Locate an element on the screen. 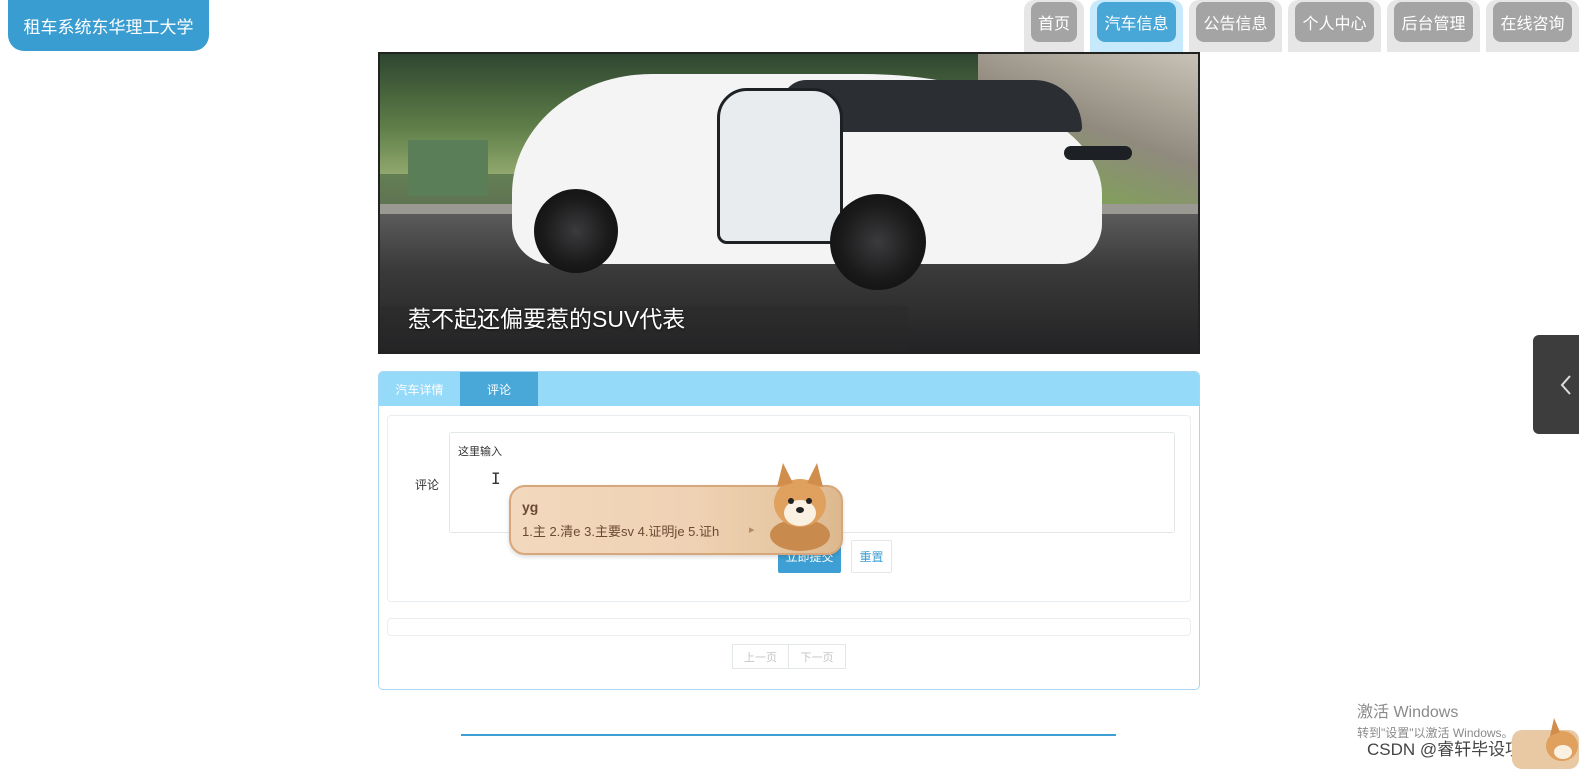 The width and height of the screenshot is (1579, 769). nav-item-admin: 后台管理 is located at coordinates (1433, 26).